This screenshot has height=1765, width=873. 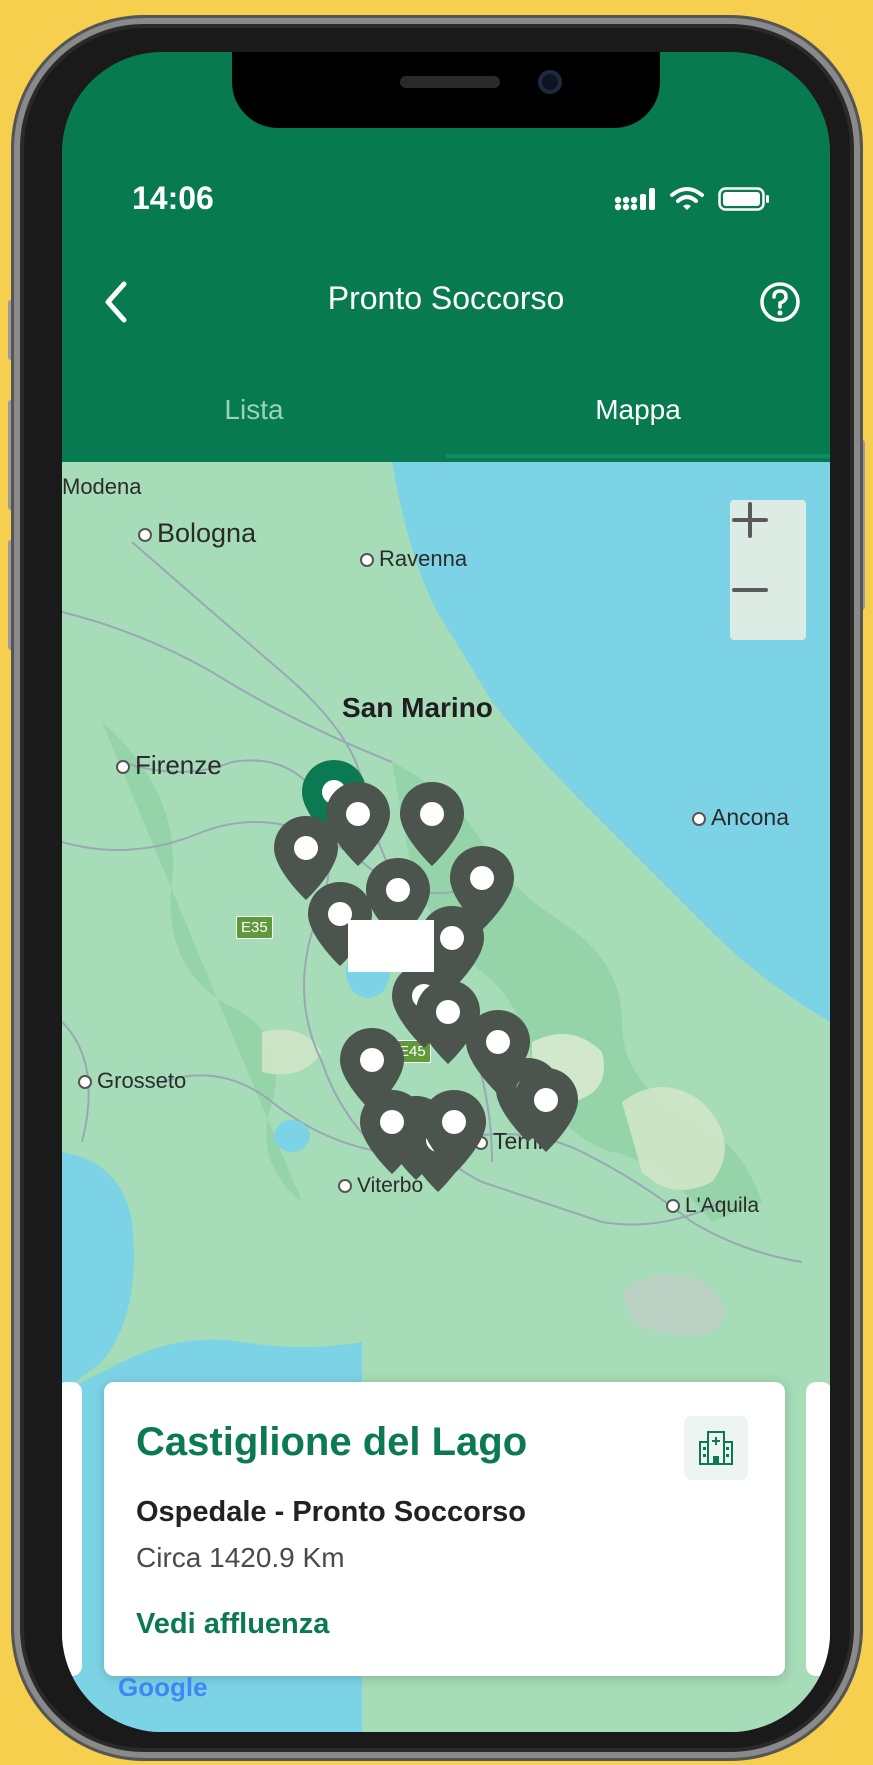 I want to click on active-tab-indicator, so click(x=638, y=456).